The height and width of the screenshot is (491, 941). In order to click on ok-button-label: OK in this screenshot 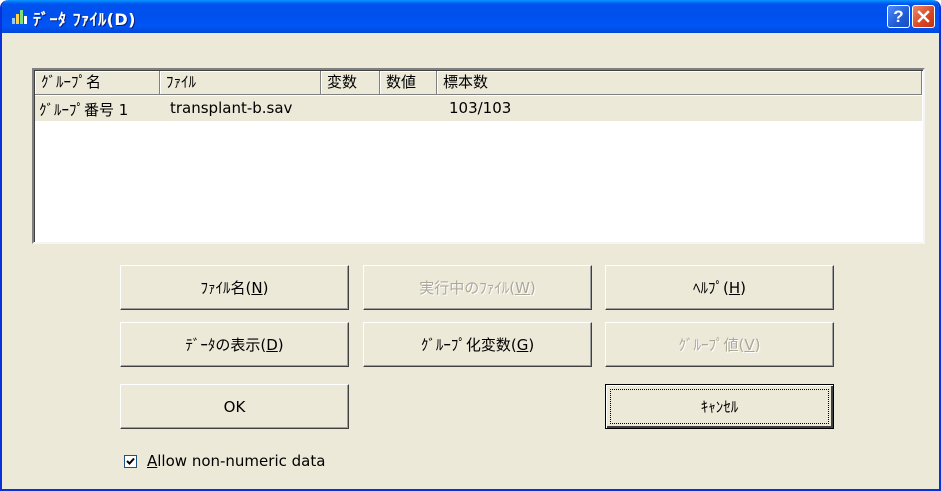, I will do `click(234, 406)`.